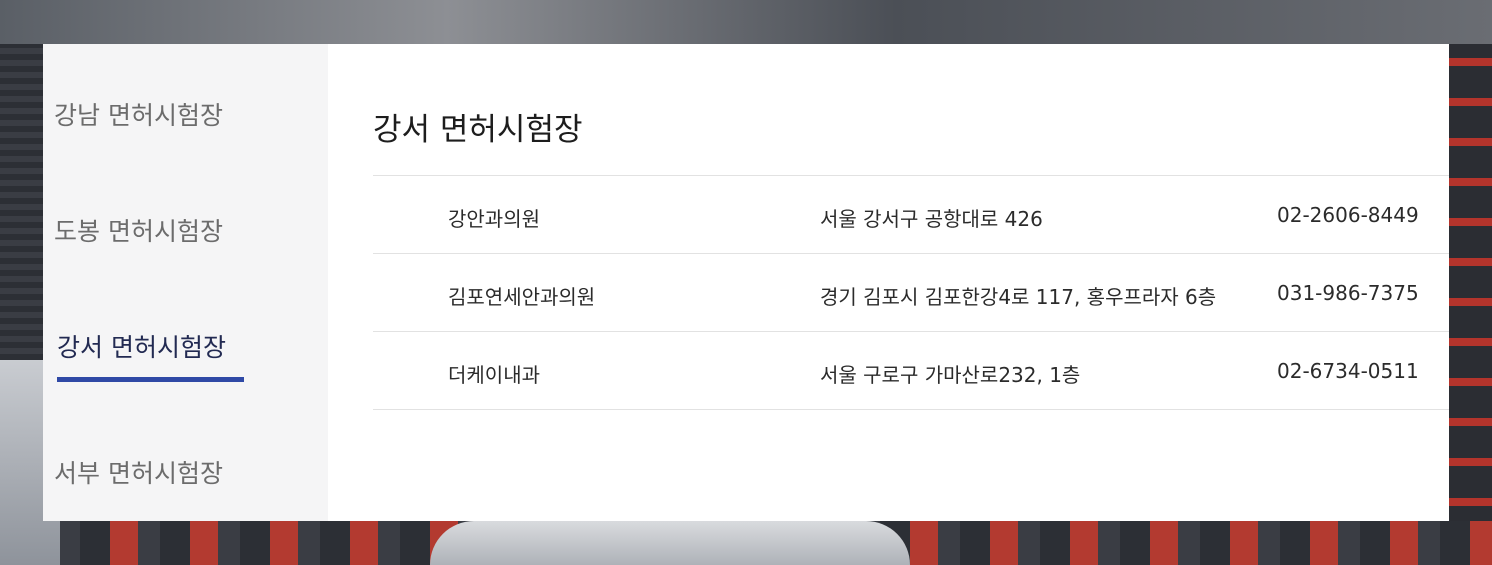  Describe the element at coordinates (494, 219) in the screenshot. I see `hospital-name: 강안과의원` at that location.